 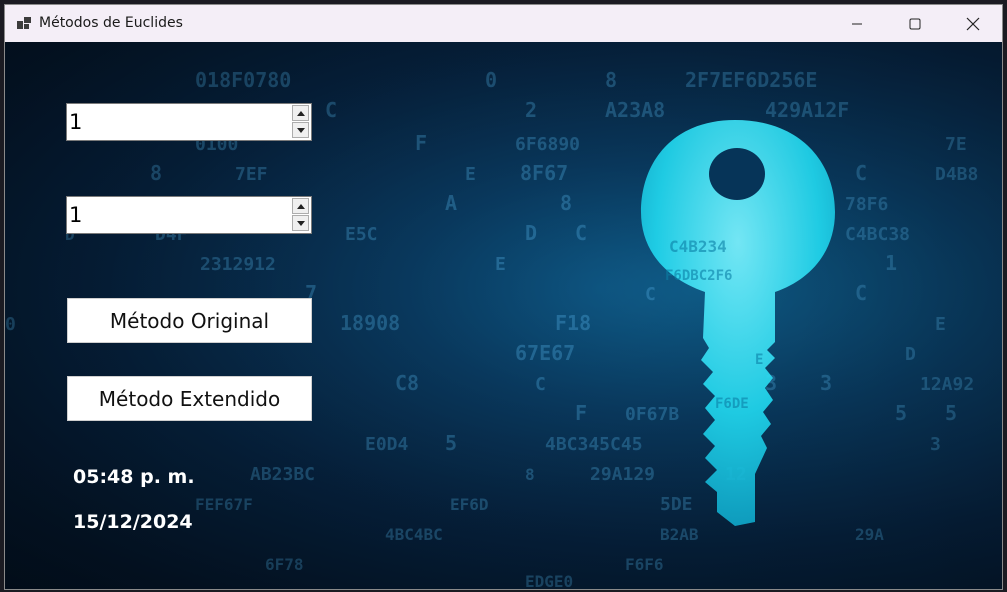 I want to click on svg-text: E, so click(x=759, y=360).